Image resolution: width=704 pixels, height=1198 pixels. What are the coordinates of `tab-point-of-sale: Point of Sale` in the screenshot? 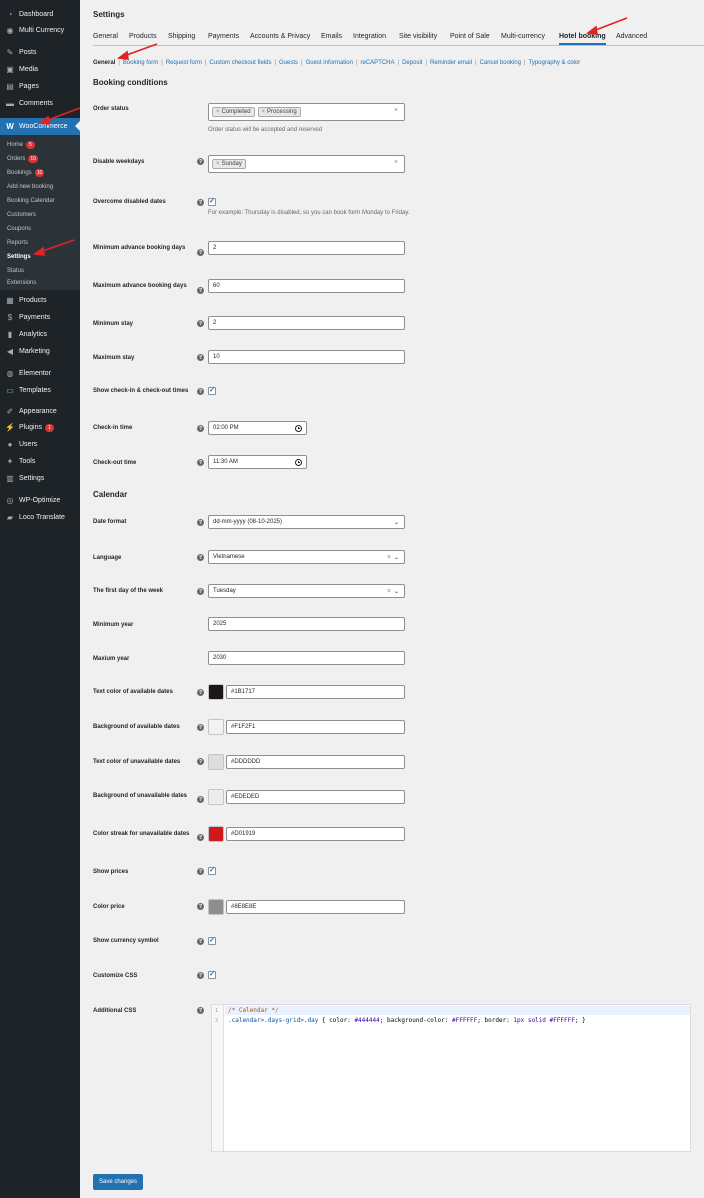 It's located at (470, 36).